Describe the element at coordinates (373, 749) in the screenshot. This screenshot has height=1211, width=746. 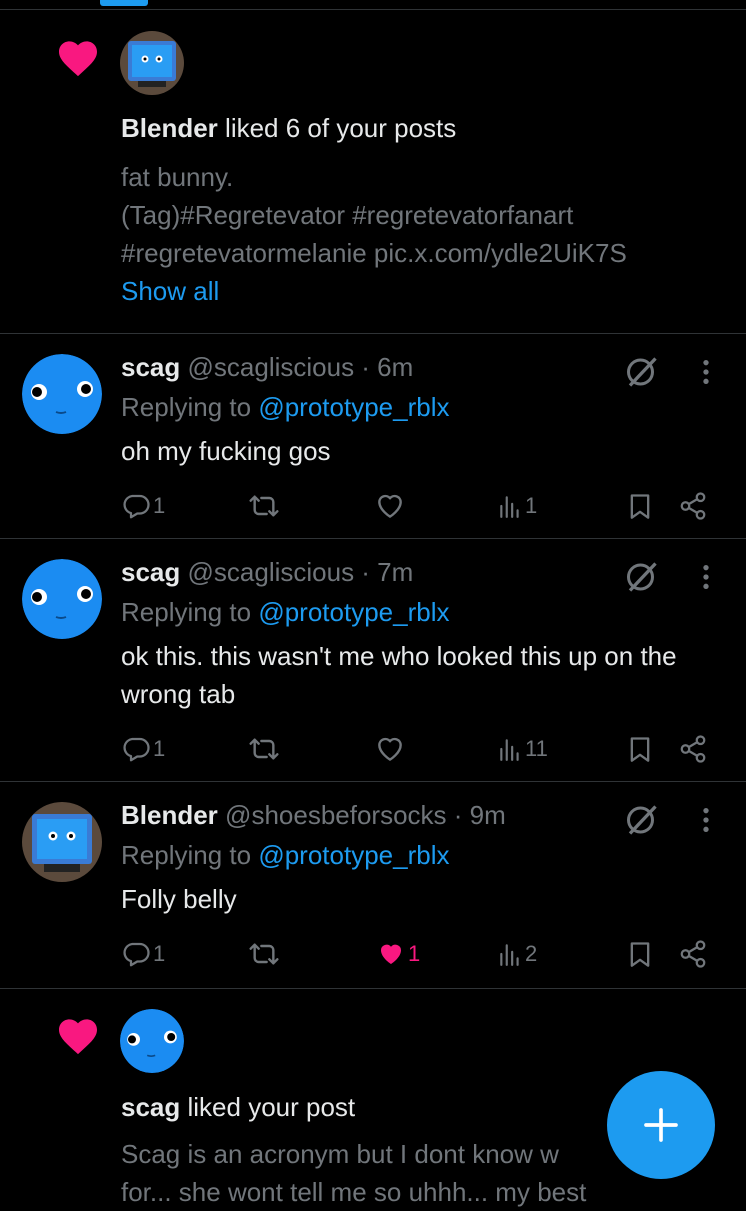
I see `action-bar: 1 11` at that location.